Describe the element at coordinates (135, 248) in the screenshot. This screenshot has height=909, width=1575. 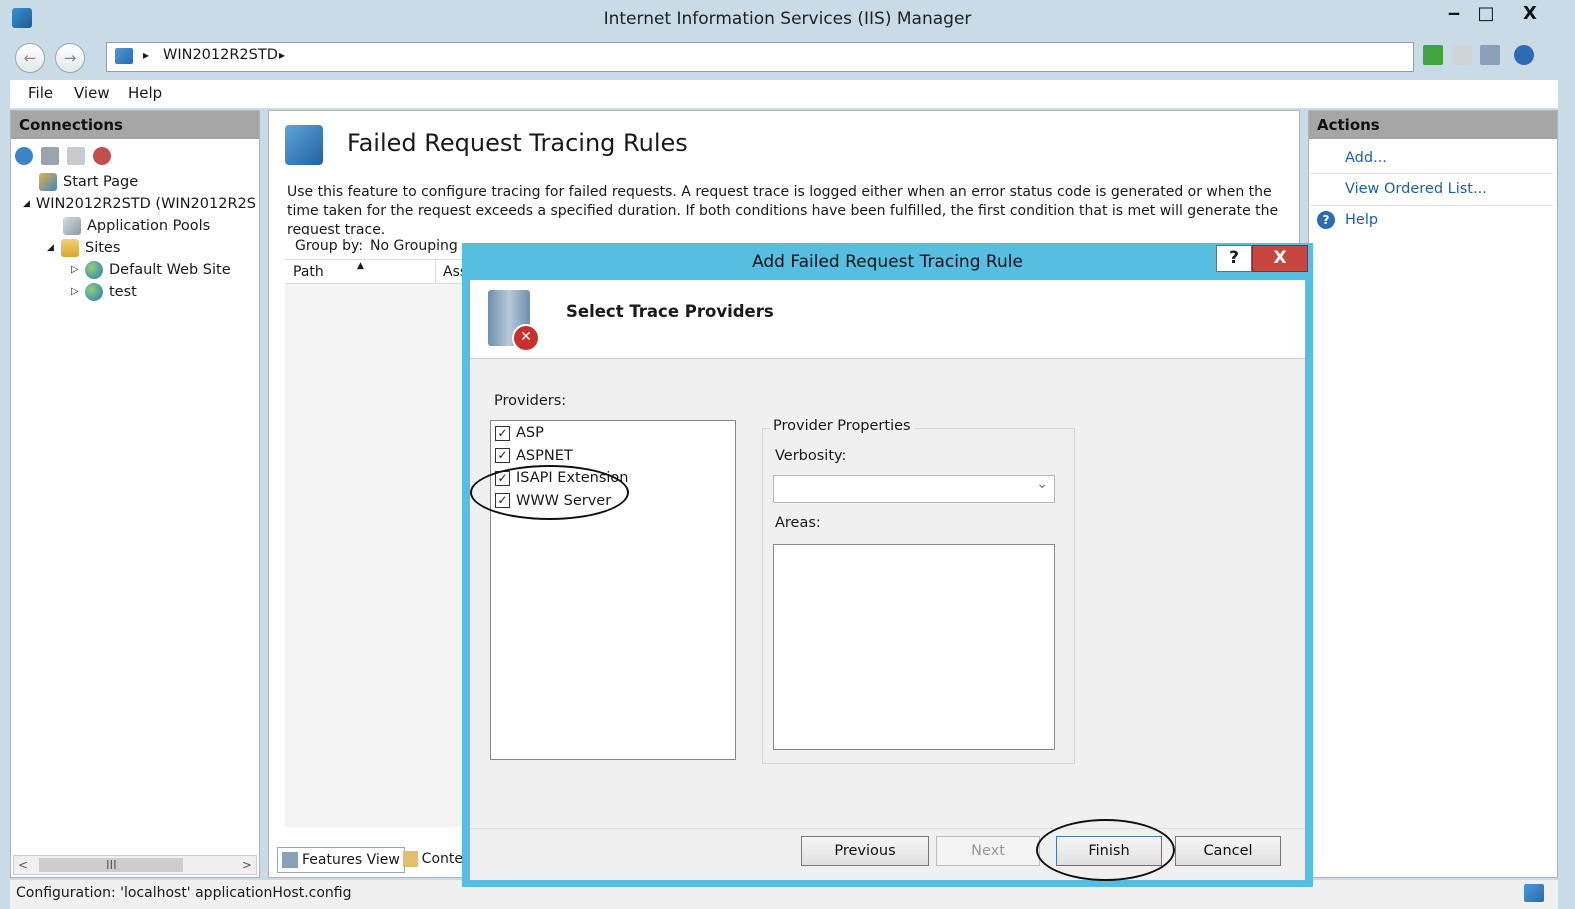
I see `tree-item-sites: ◢ Sites` at that location.